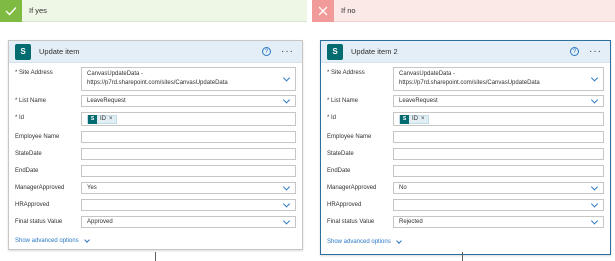 The image size is (615, 261). Describe the element at coordinates (59, 51) in the screenshot. I see `card-title: Update item` at that location.